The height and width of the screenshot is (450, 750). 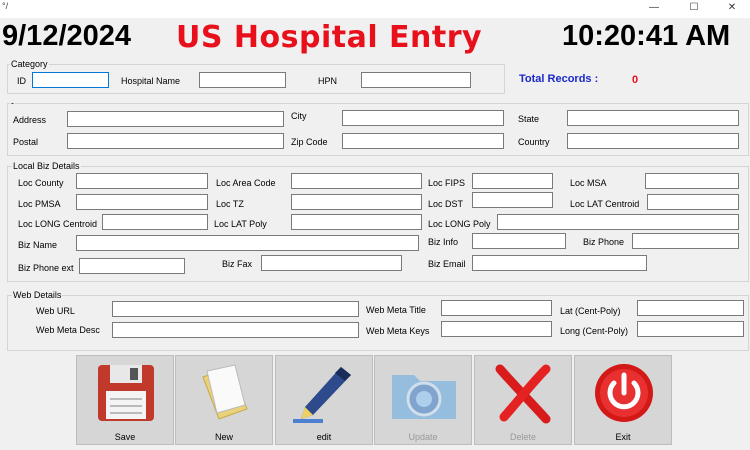 I want to click on biz-phone-ext-label: Biz Phone ext, so click(x=46, y=268).